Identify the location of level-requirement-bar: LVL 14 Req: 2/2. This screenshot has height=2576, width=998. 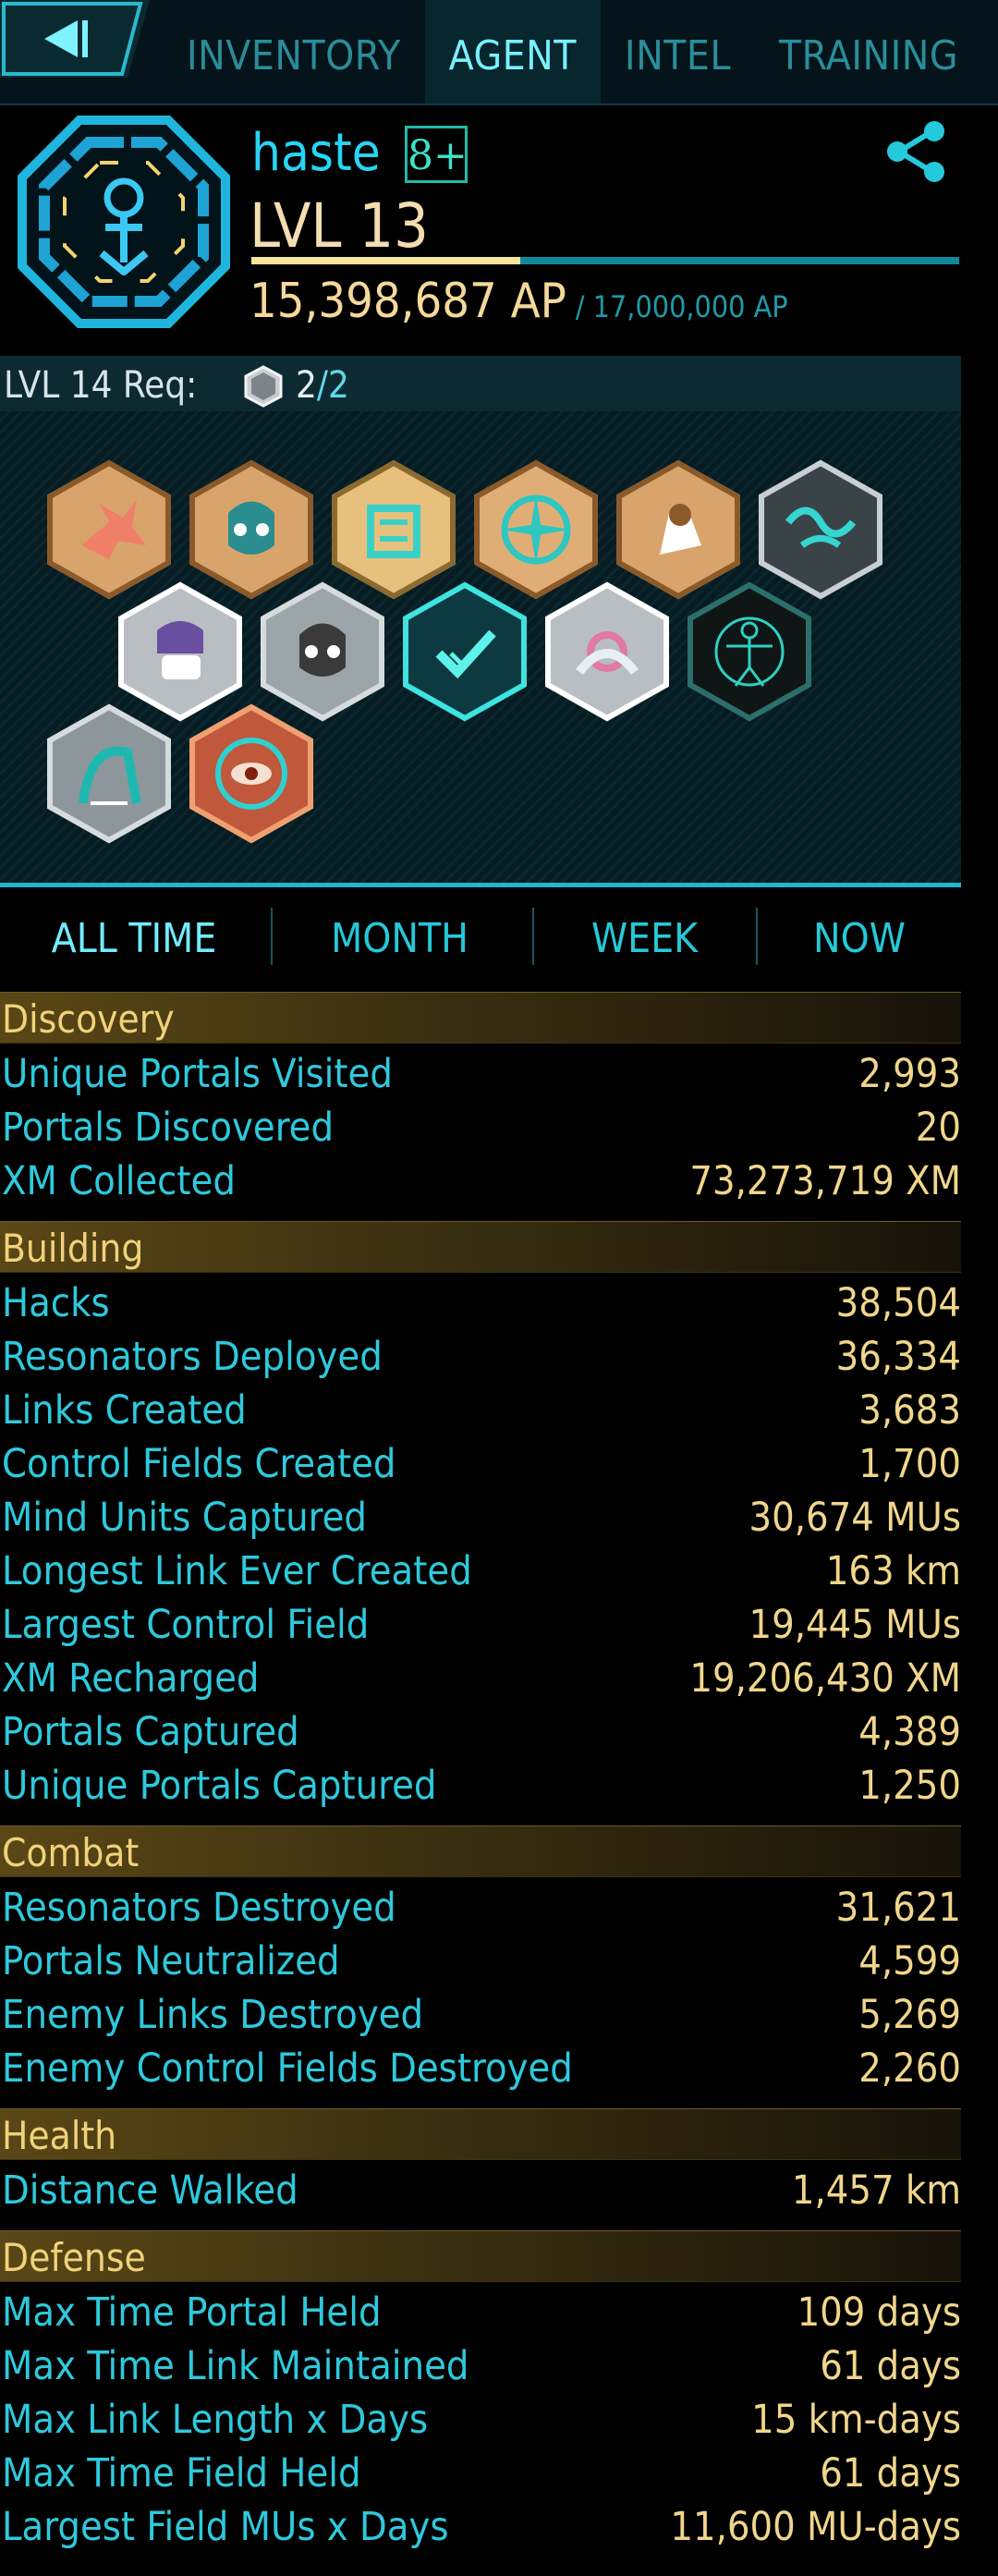
(480, 383).